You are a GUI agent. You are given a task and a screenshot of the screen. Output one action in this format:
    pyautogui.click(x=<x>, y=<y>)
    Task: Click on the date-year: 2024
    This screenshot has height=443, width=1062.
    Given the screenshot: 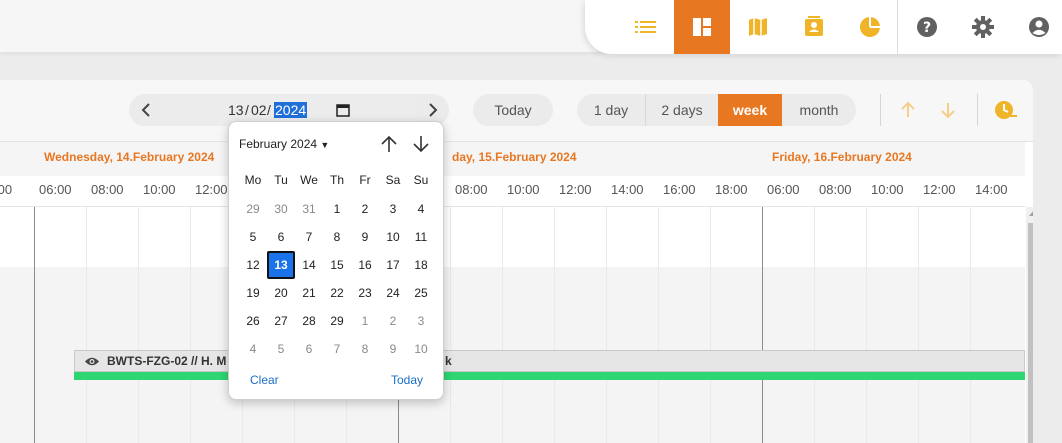 What is the action you would take?
    pyautogui.click(x=291, y=110)
    